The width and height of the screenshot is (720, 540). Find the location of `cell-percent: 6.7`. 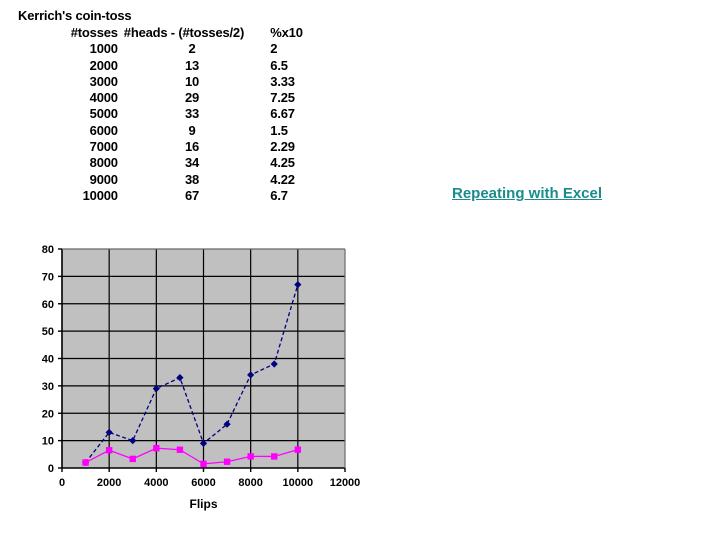

cell-percent: 6.7 is located at coordinates (279, 195).